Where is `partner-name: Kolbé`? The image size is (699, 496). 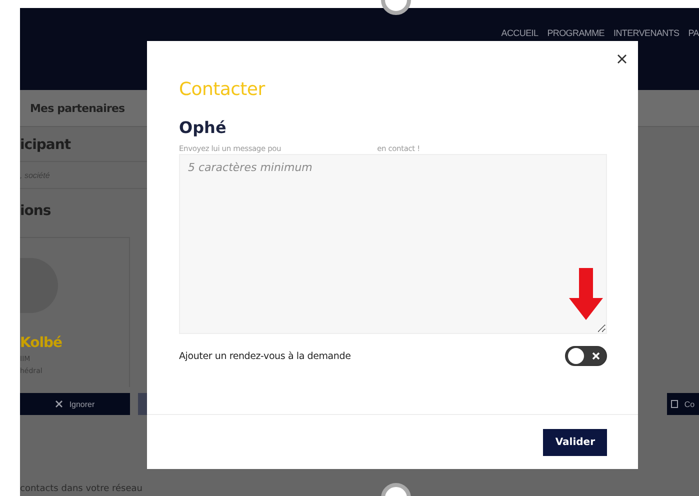 partner-name: Kolbé is located at coordinates (42, 343).